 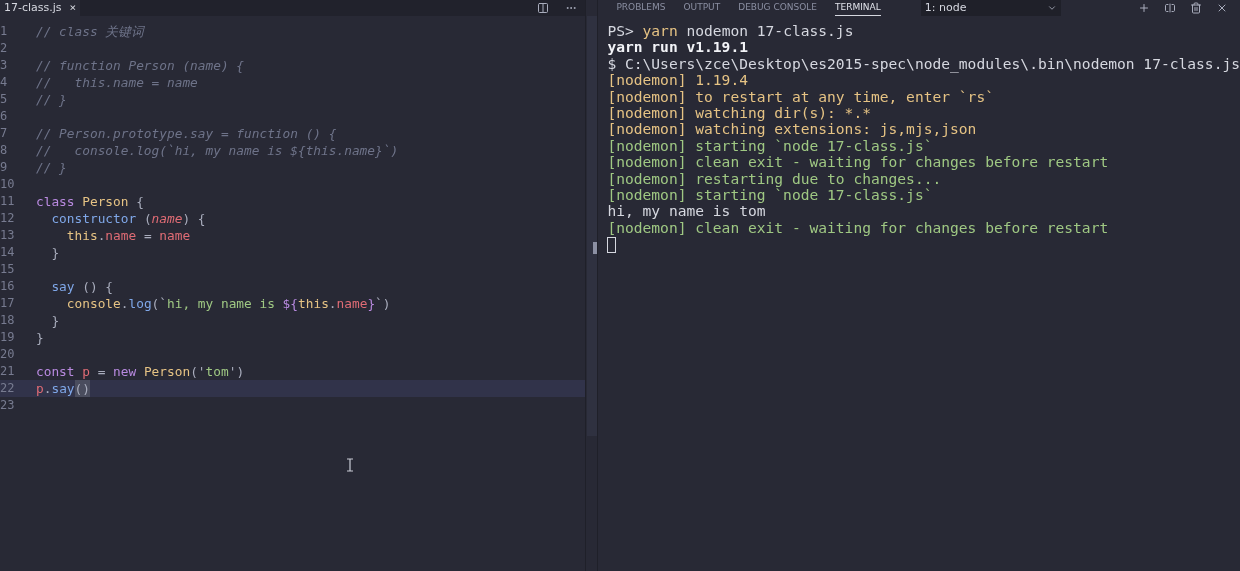 What do you see at coordinates (56, 201) in the screenshot?
I see `code-token: class` at bounding box center [56, 201].